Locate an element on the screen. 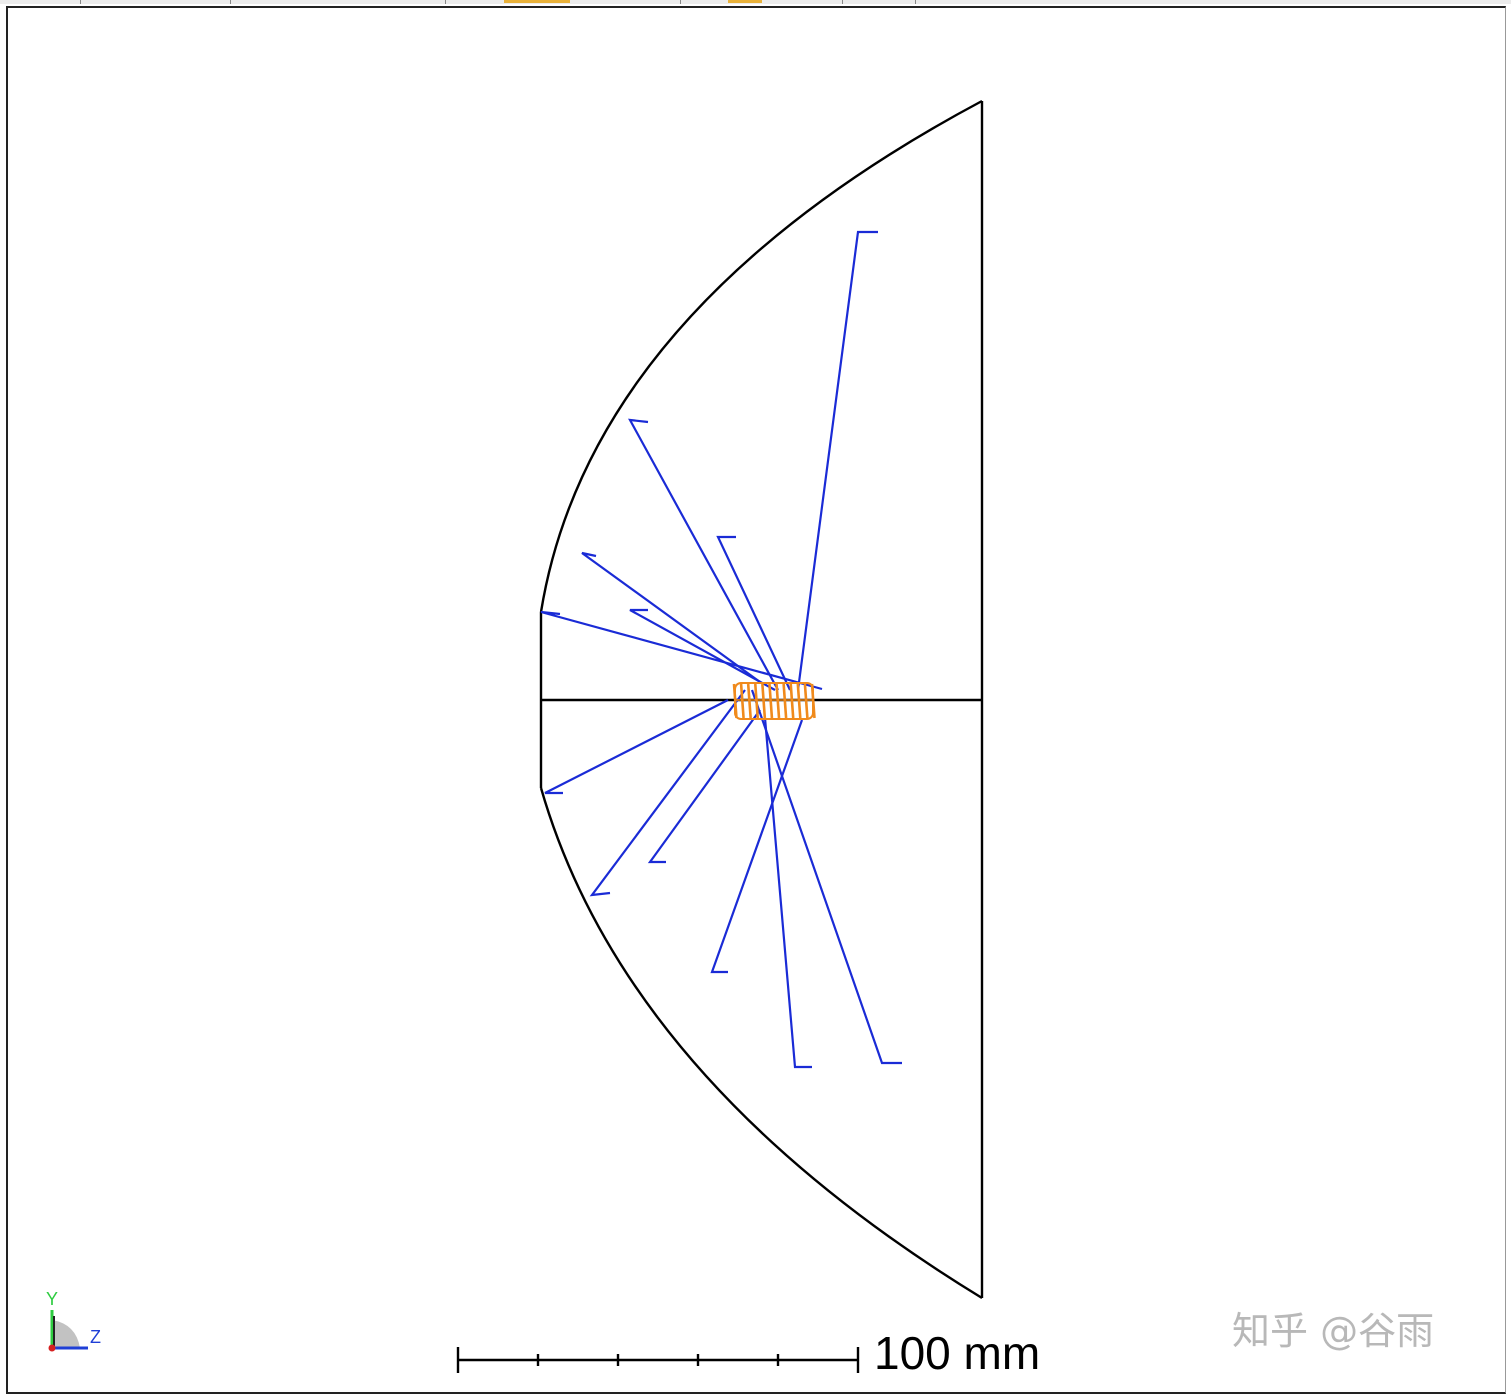 The image size is (1511, 1399). watermark-text: 知乎 @谷雨 is located at coordinates (1333, 1331).